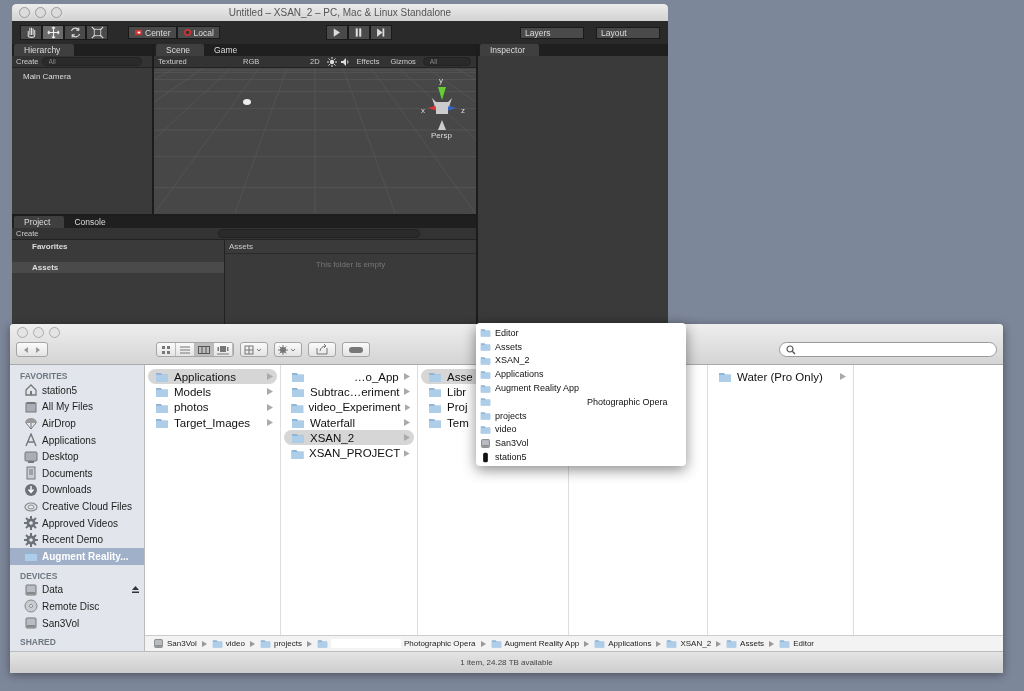 The width and height of the screenshot is (1024, 691). What do you see at coordinates (349, 392) in the screenshot?
I see `folder-row: Subtrac…eriment` at bounding box center [349, 392].